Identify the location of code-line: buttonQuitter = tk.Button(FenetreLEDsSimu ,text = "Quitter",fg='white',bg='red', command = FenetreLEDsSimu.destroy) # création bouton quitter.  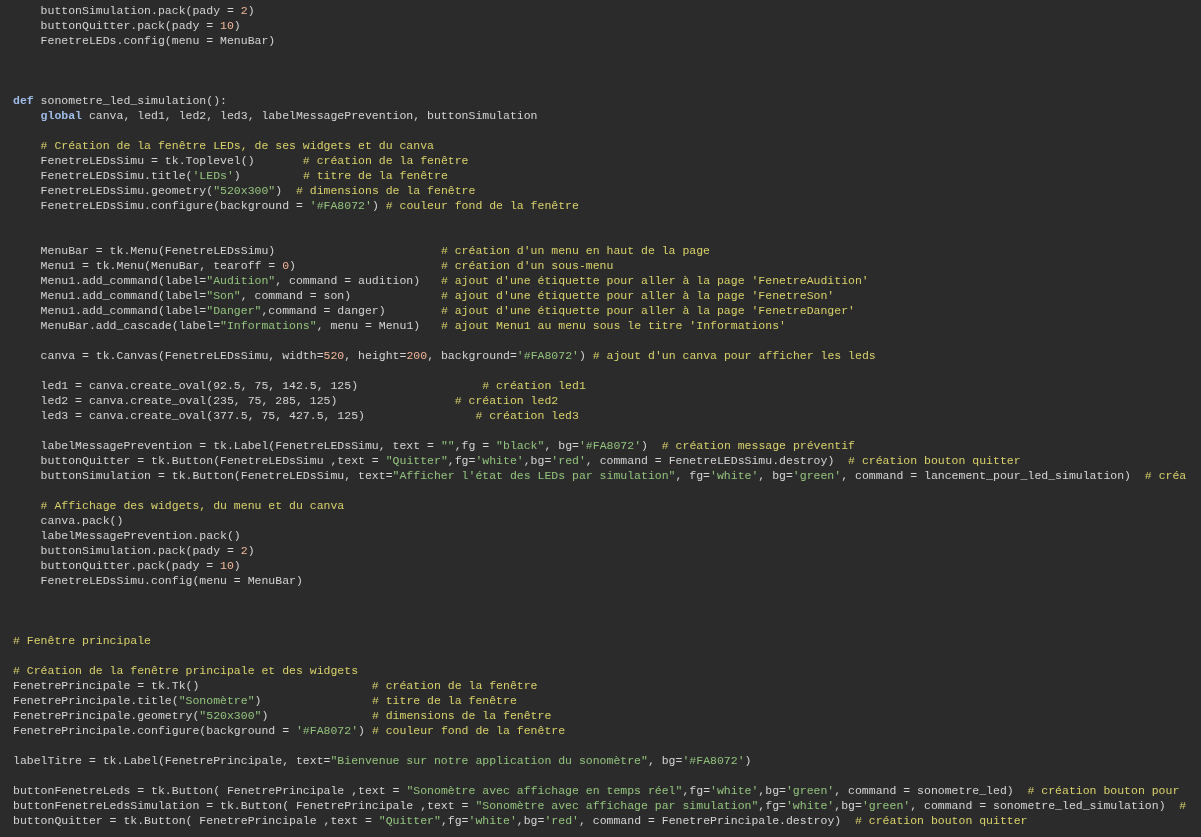
(530, 460).